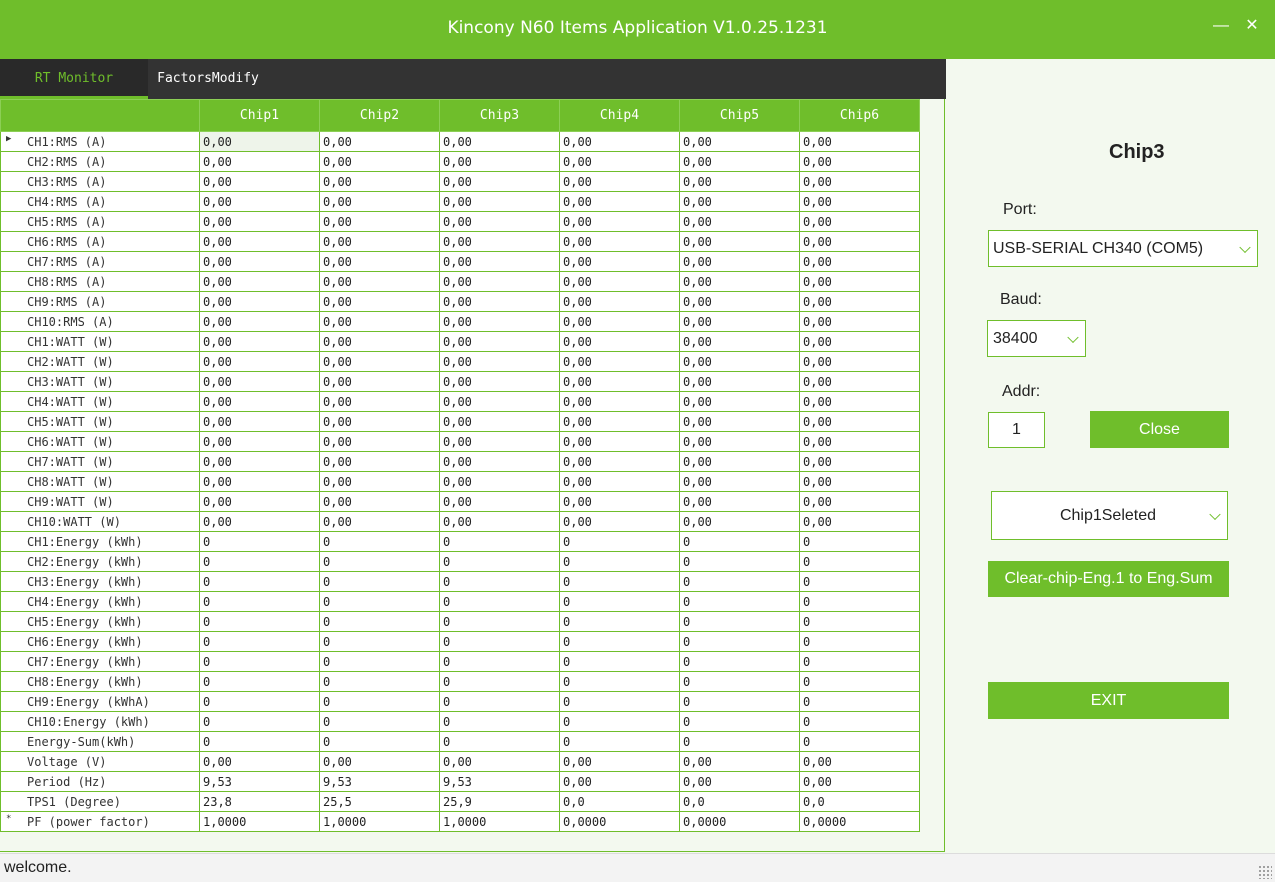 The image size is (1275, 882). What do you see at coordinates (100, 801) in the screenshot?
I see `row-header-cell: TPS1 (Degree)` at bounding box center [100, 801].